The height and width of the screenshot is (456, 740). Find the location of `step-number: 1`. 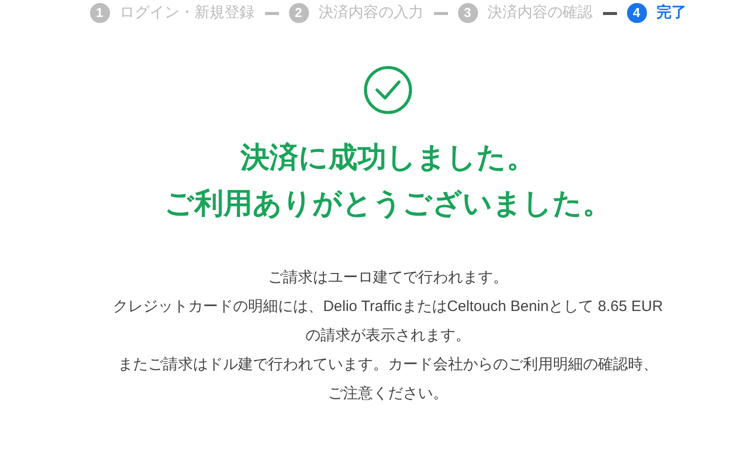

step-number: 1 is located at coordinates (100, 13).